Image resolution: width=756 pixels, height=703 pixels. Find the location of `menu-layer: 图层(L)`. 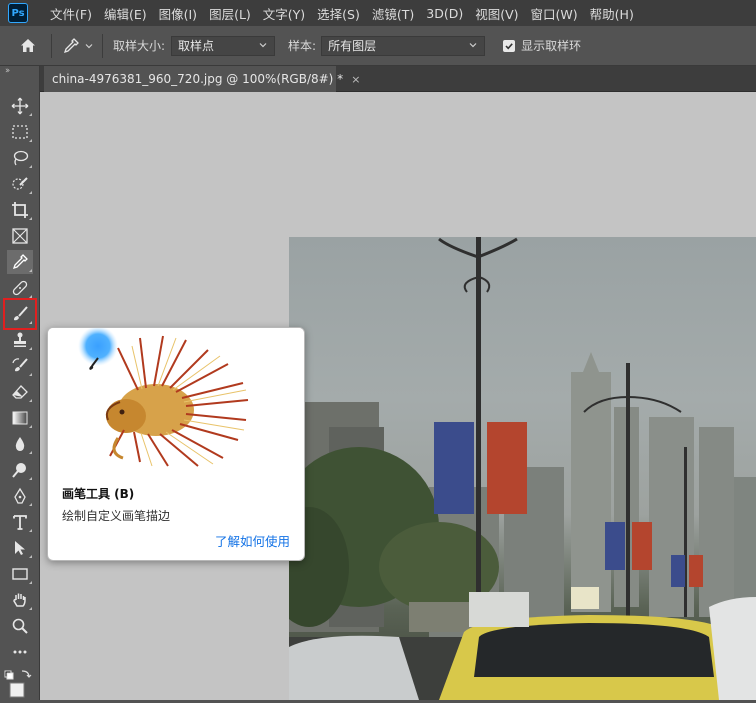

menu-layer: 图层(L) is located at coordinates (230, 13).